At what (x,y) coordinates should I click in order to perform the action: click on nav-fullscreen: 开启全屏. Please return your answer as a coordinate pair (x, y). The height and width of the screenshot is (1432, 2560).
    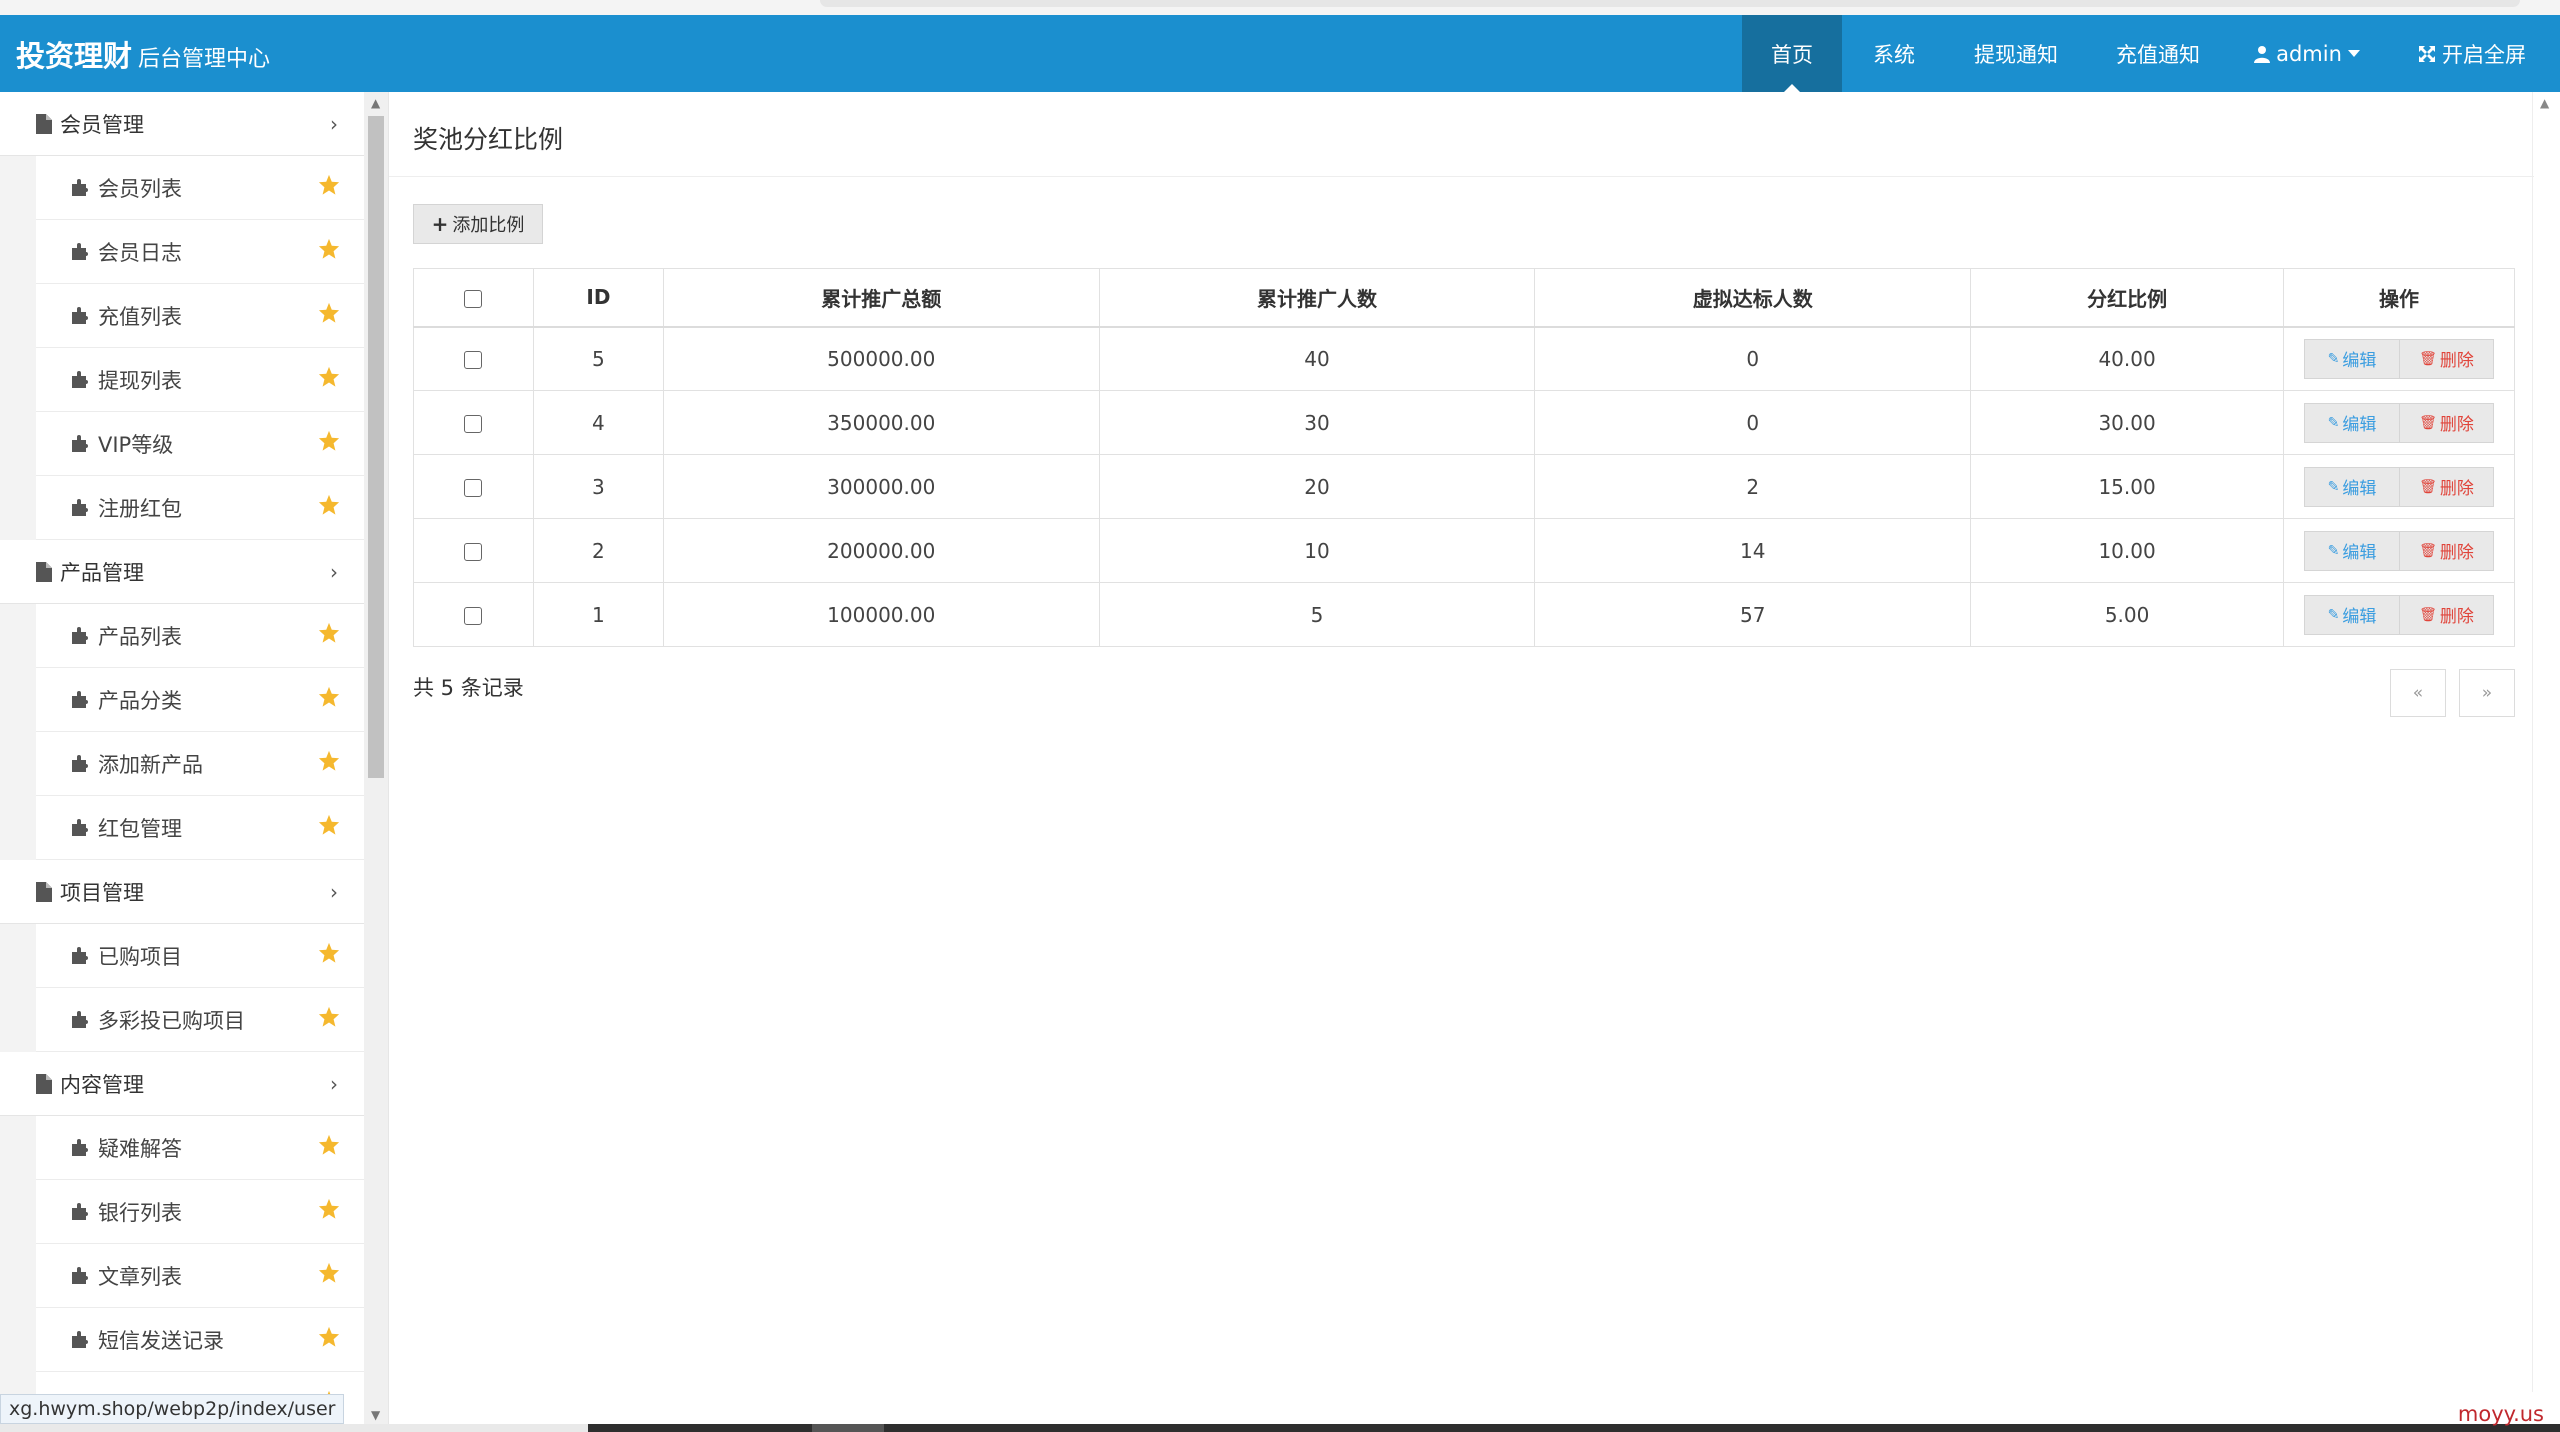
    Looking at the image, I should click on (2472, 53).